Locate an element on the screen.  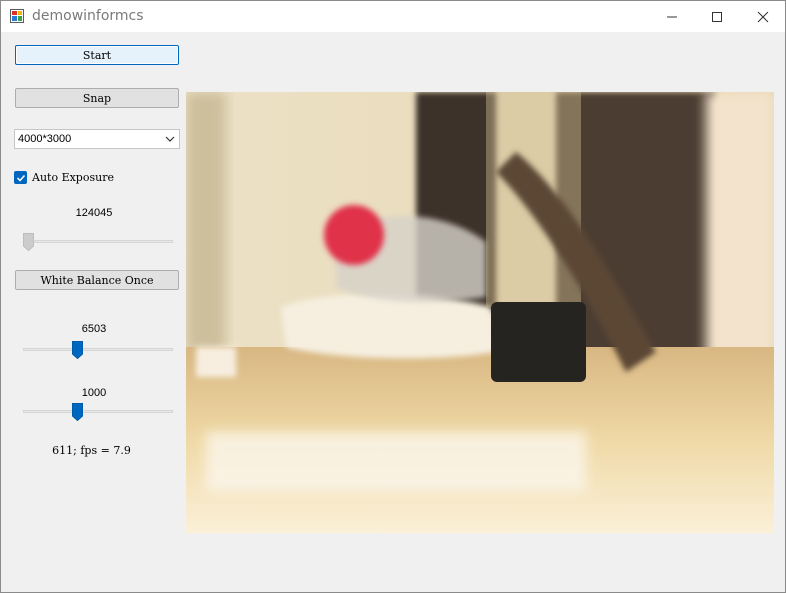
maximize-icon is located at coordinates (717, 16).